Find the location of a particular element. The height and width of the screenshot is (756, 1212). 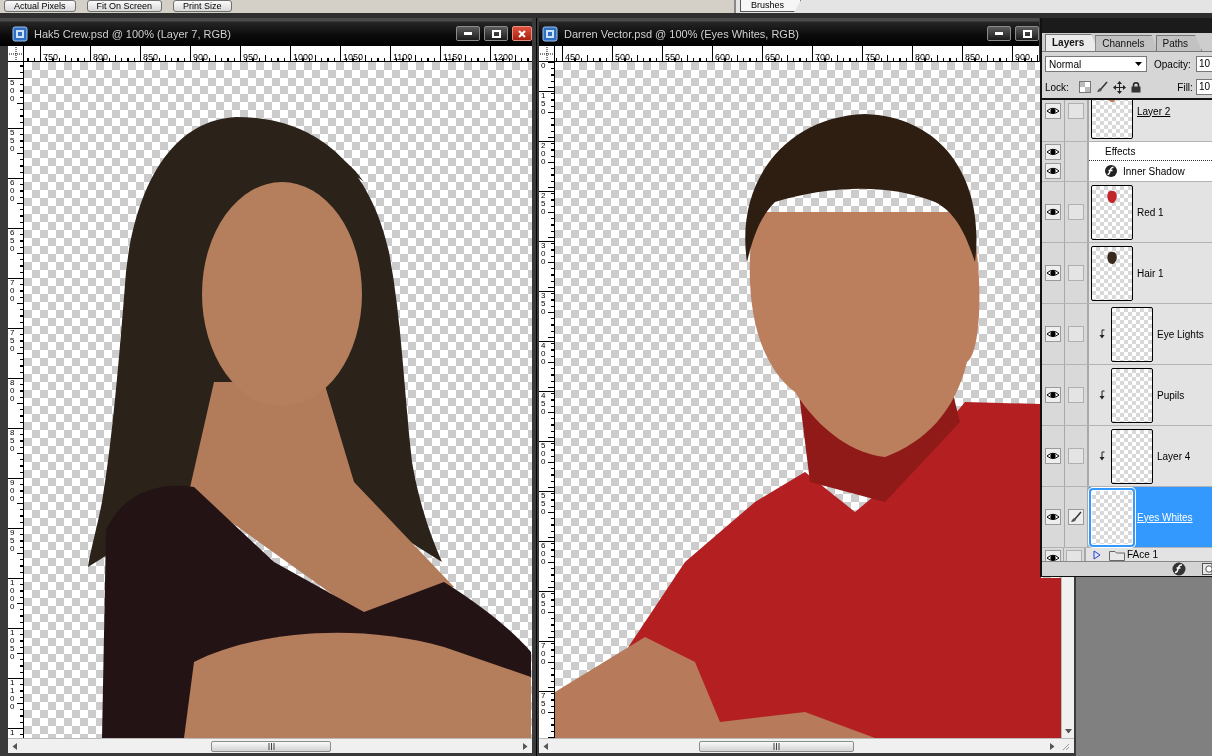

caret-icon is located at coordinates (1138, 64).